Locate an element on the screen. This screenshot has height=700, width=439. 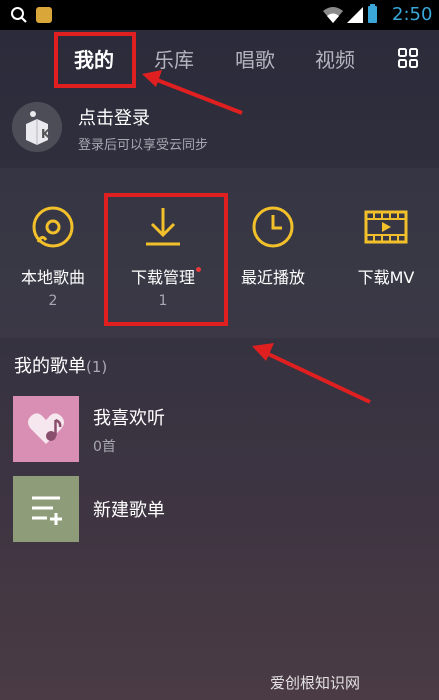
annotation-arrow-tab is located at coordinates (192, 92).